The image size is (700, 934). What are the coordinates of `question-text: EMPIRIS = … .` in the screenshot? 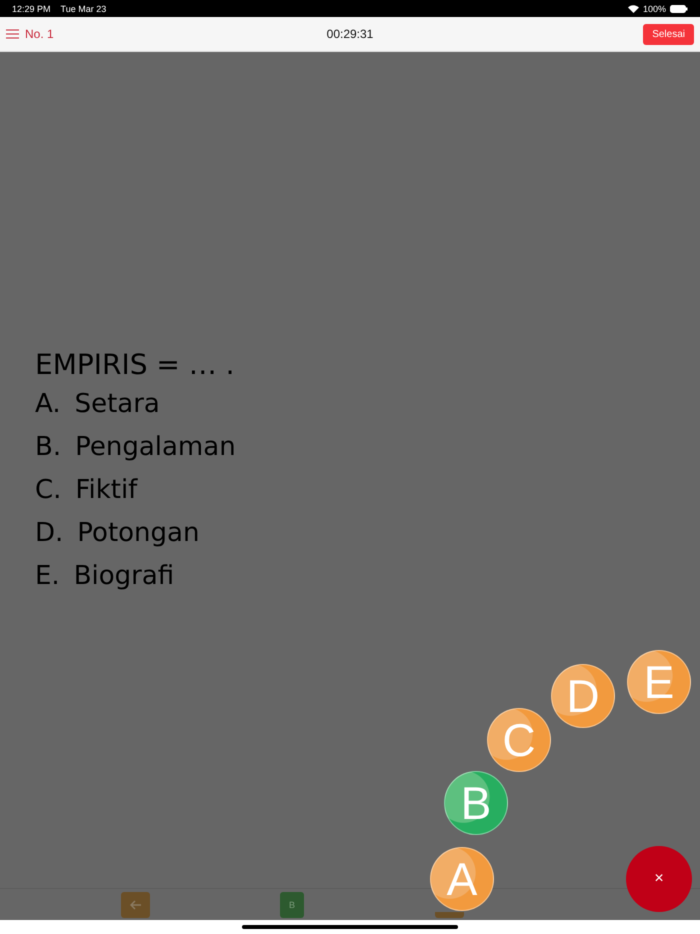 It's located at (135, 364).